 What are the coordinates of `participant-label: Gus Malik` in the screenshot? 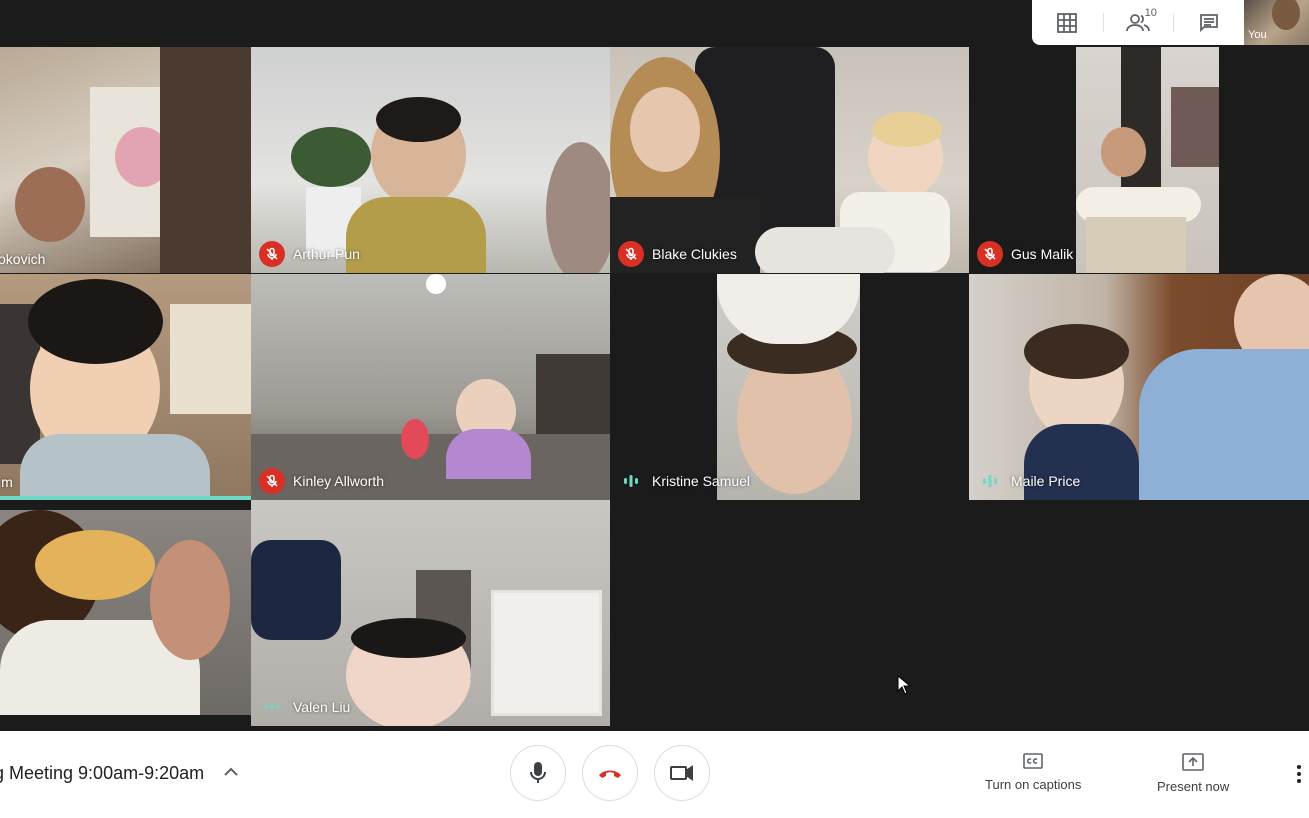 It's located at (1025, 254).